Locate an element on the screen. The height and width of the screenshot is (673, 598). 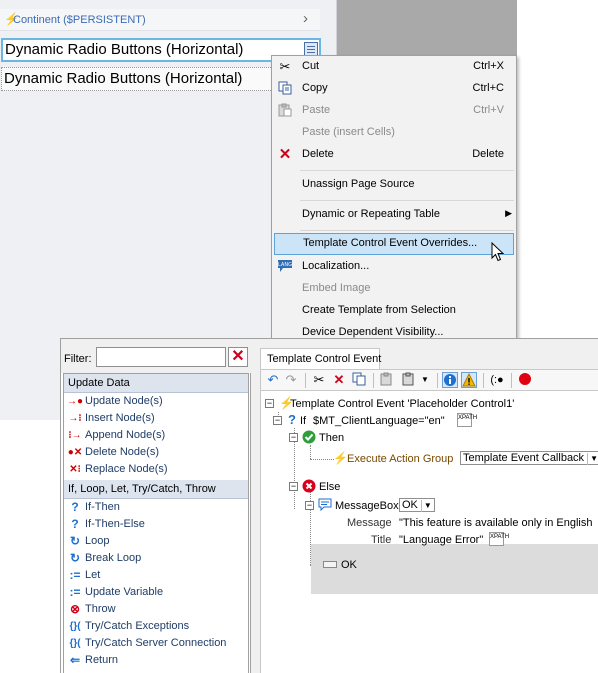
menu-item-cut: ✂ Cut Ctrl+X is located at coordinates (394, 67).